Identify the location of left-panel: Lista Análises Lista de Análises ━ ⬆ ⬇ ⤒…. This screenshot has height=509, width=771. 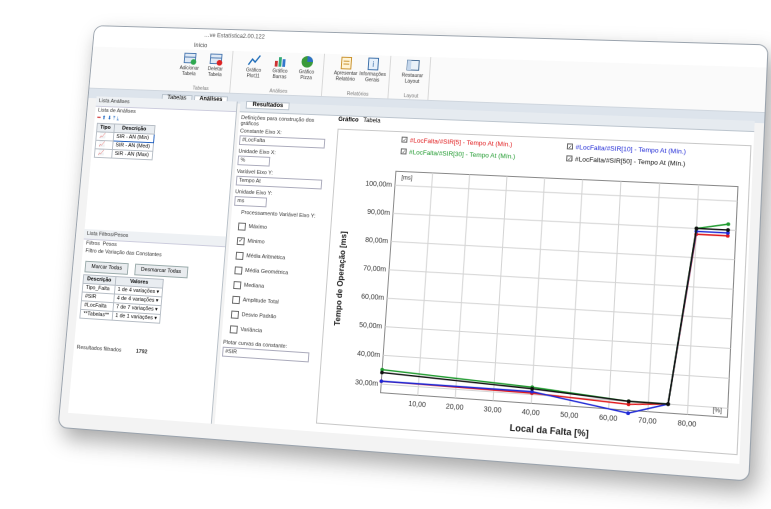
(153, 260).